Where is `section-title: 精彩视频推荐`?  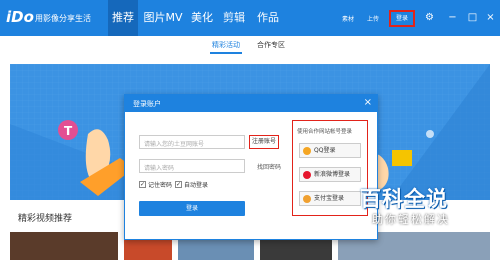
section-title: 精彩视频推荐 is located at coordinates (45, 219).